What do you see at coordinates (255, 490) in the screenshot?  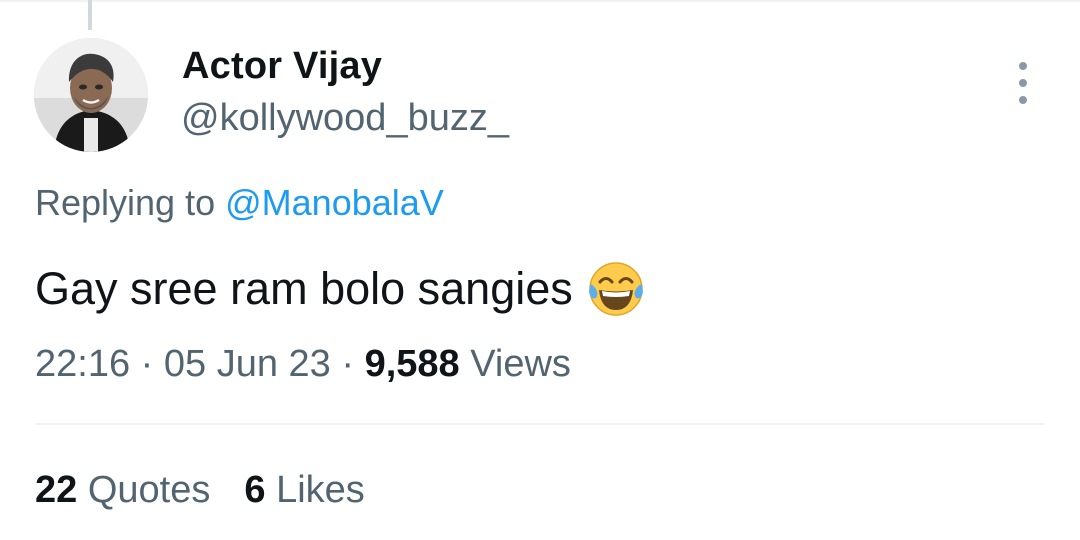 I see `likes-count: 6` at bounding box center [255, 490].